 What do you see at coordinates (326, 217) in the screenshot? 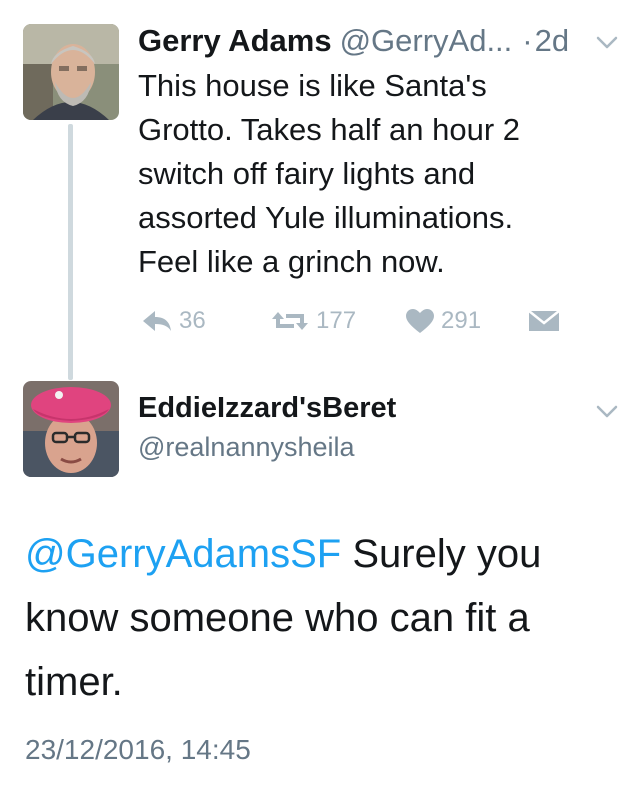
I see `tweet1-text-line: assorted Yule illuminations.` at bounding box center [326, 217].